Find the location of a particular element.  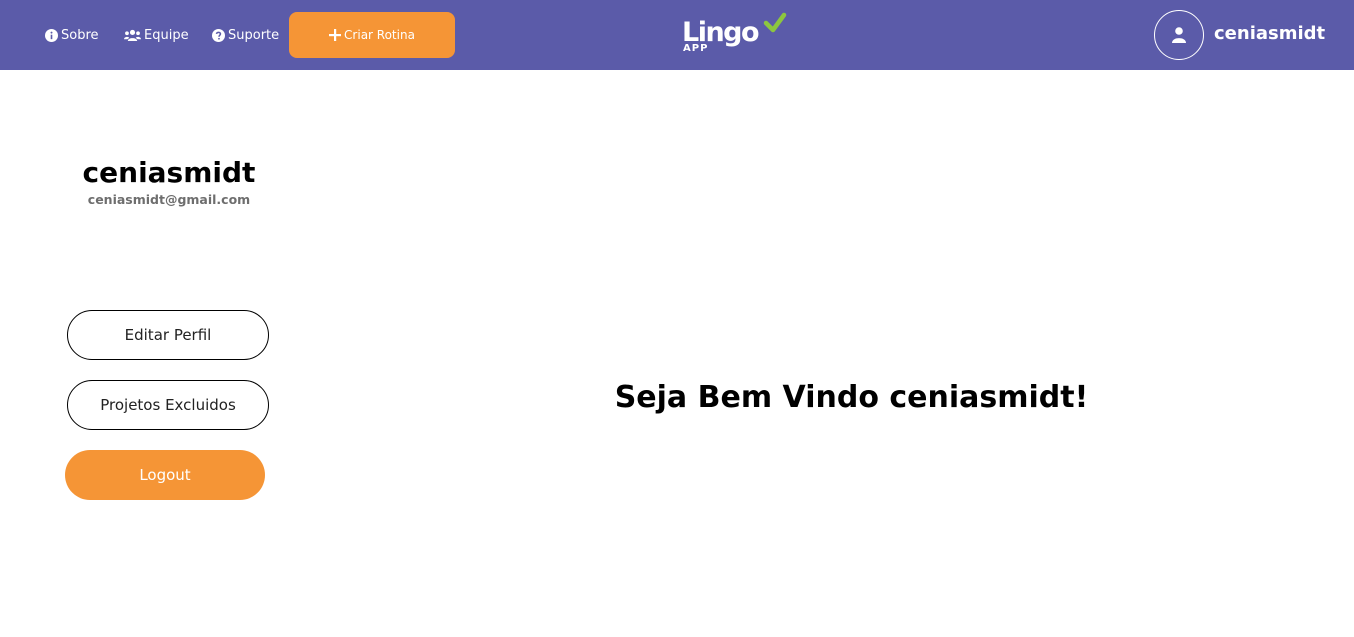

lingo-app-logo: Lingo APP is located at coordinates (734, 34).